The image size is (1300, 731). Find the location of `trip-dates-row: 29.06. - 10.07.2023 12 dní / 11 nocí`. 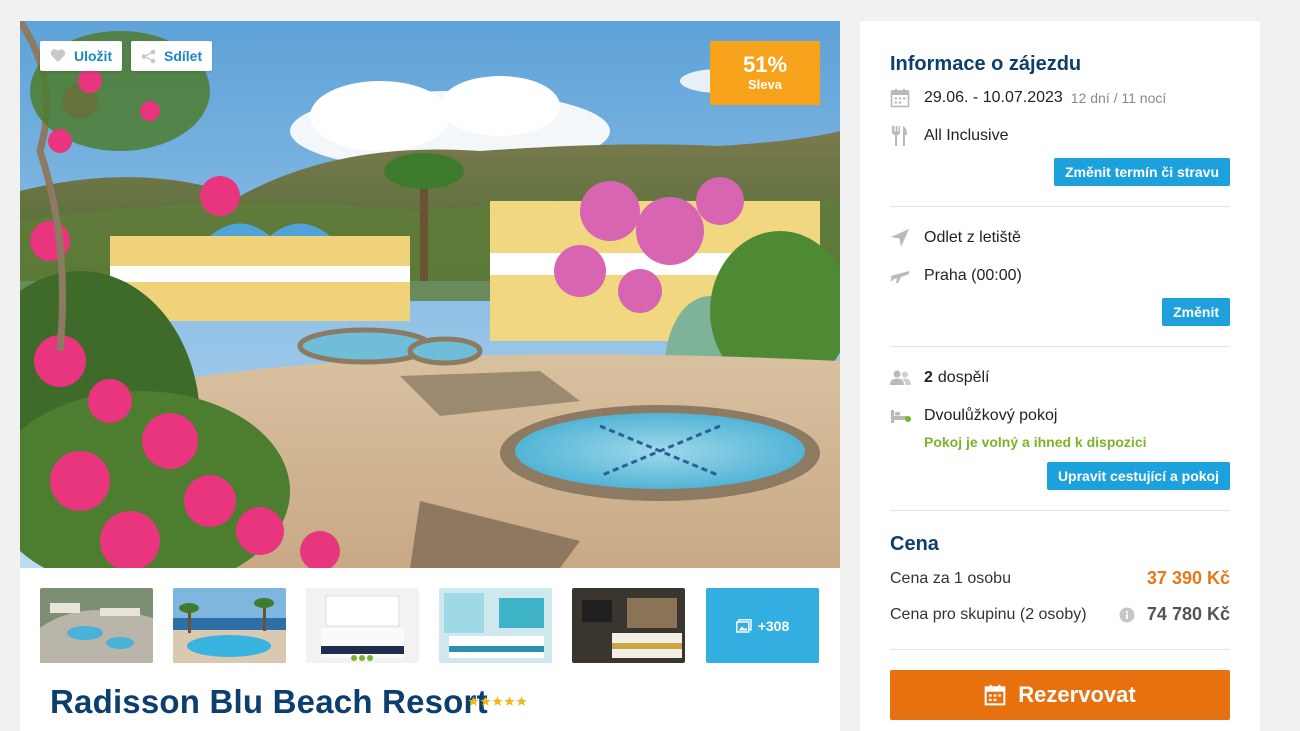

trip-dates-row: 29.06. - 10.07.2023 12 dní / 11 nocí is located at coordinates (1028, 98).